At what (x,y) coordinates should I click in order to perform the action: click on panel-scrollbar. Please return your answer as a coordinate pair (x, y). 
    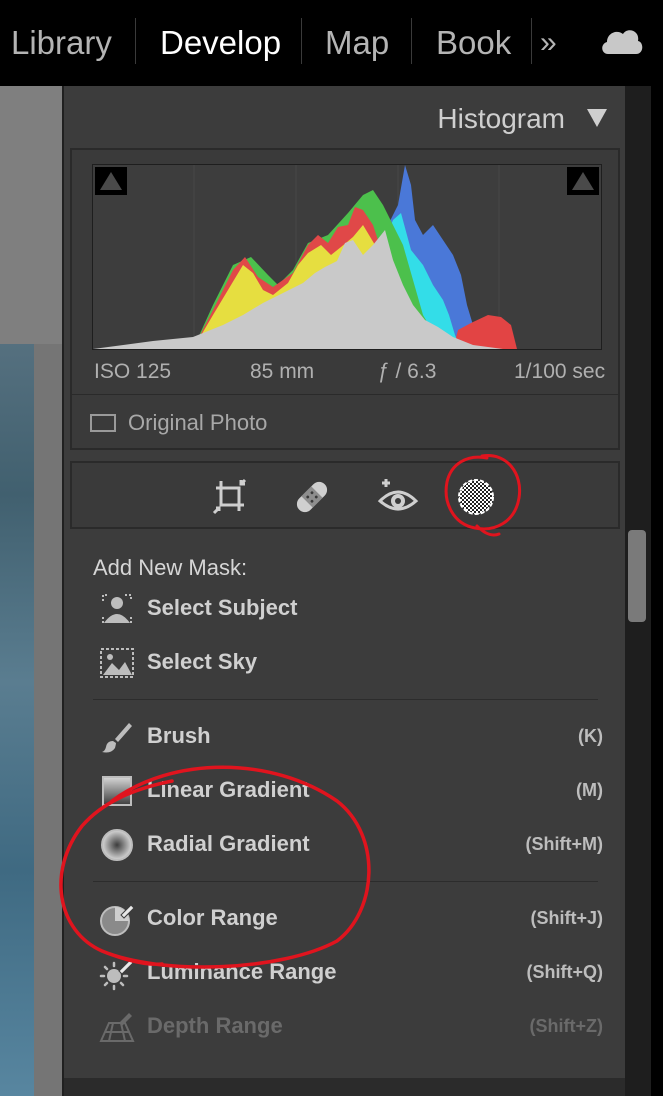
    Looking at the image, I should click on (638, 591).